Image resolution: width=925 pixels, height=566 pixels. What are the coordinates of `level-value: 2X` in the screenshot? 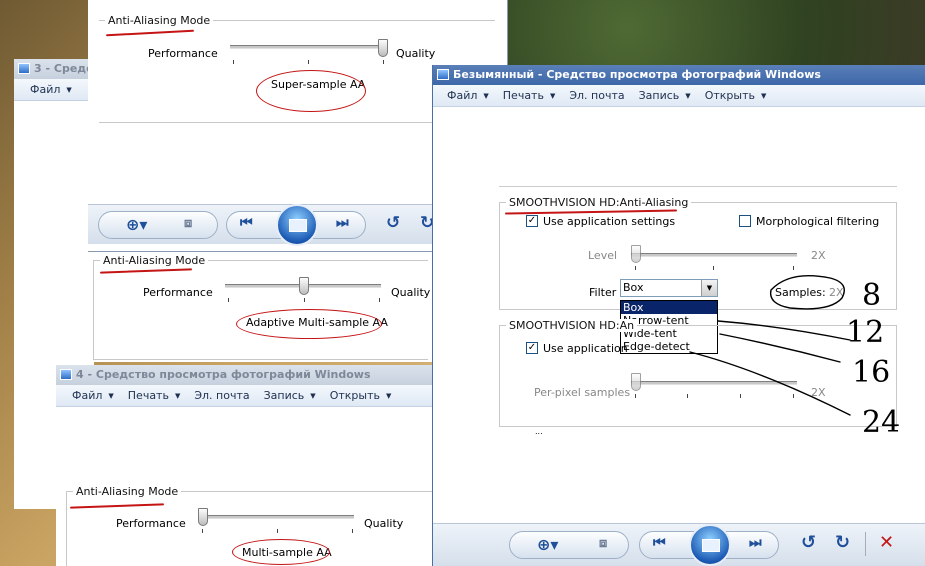 It's located at (818, 255).